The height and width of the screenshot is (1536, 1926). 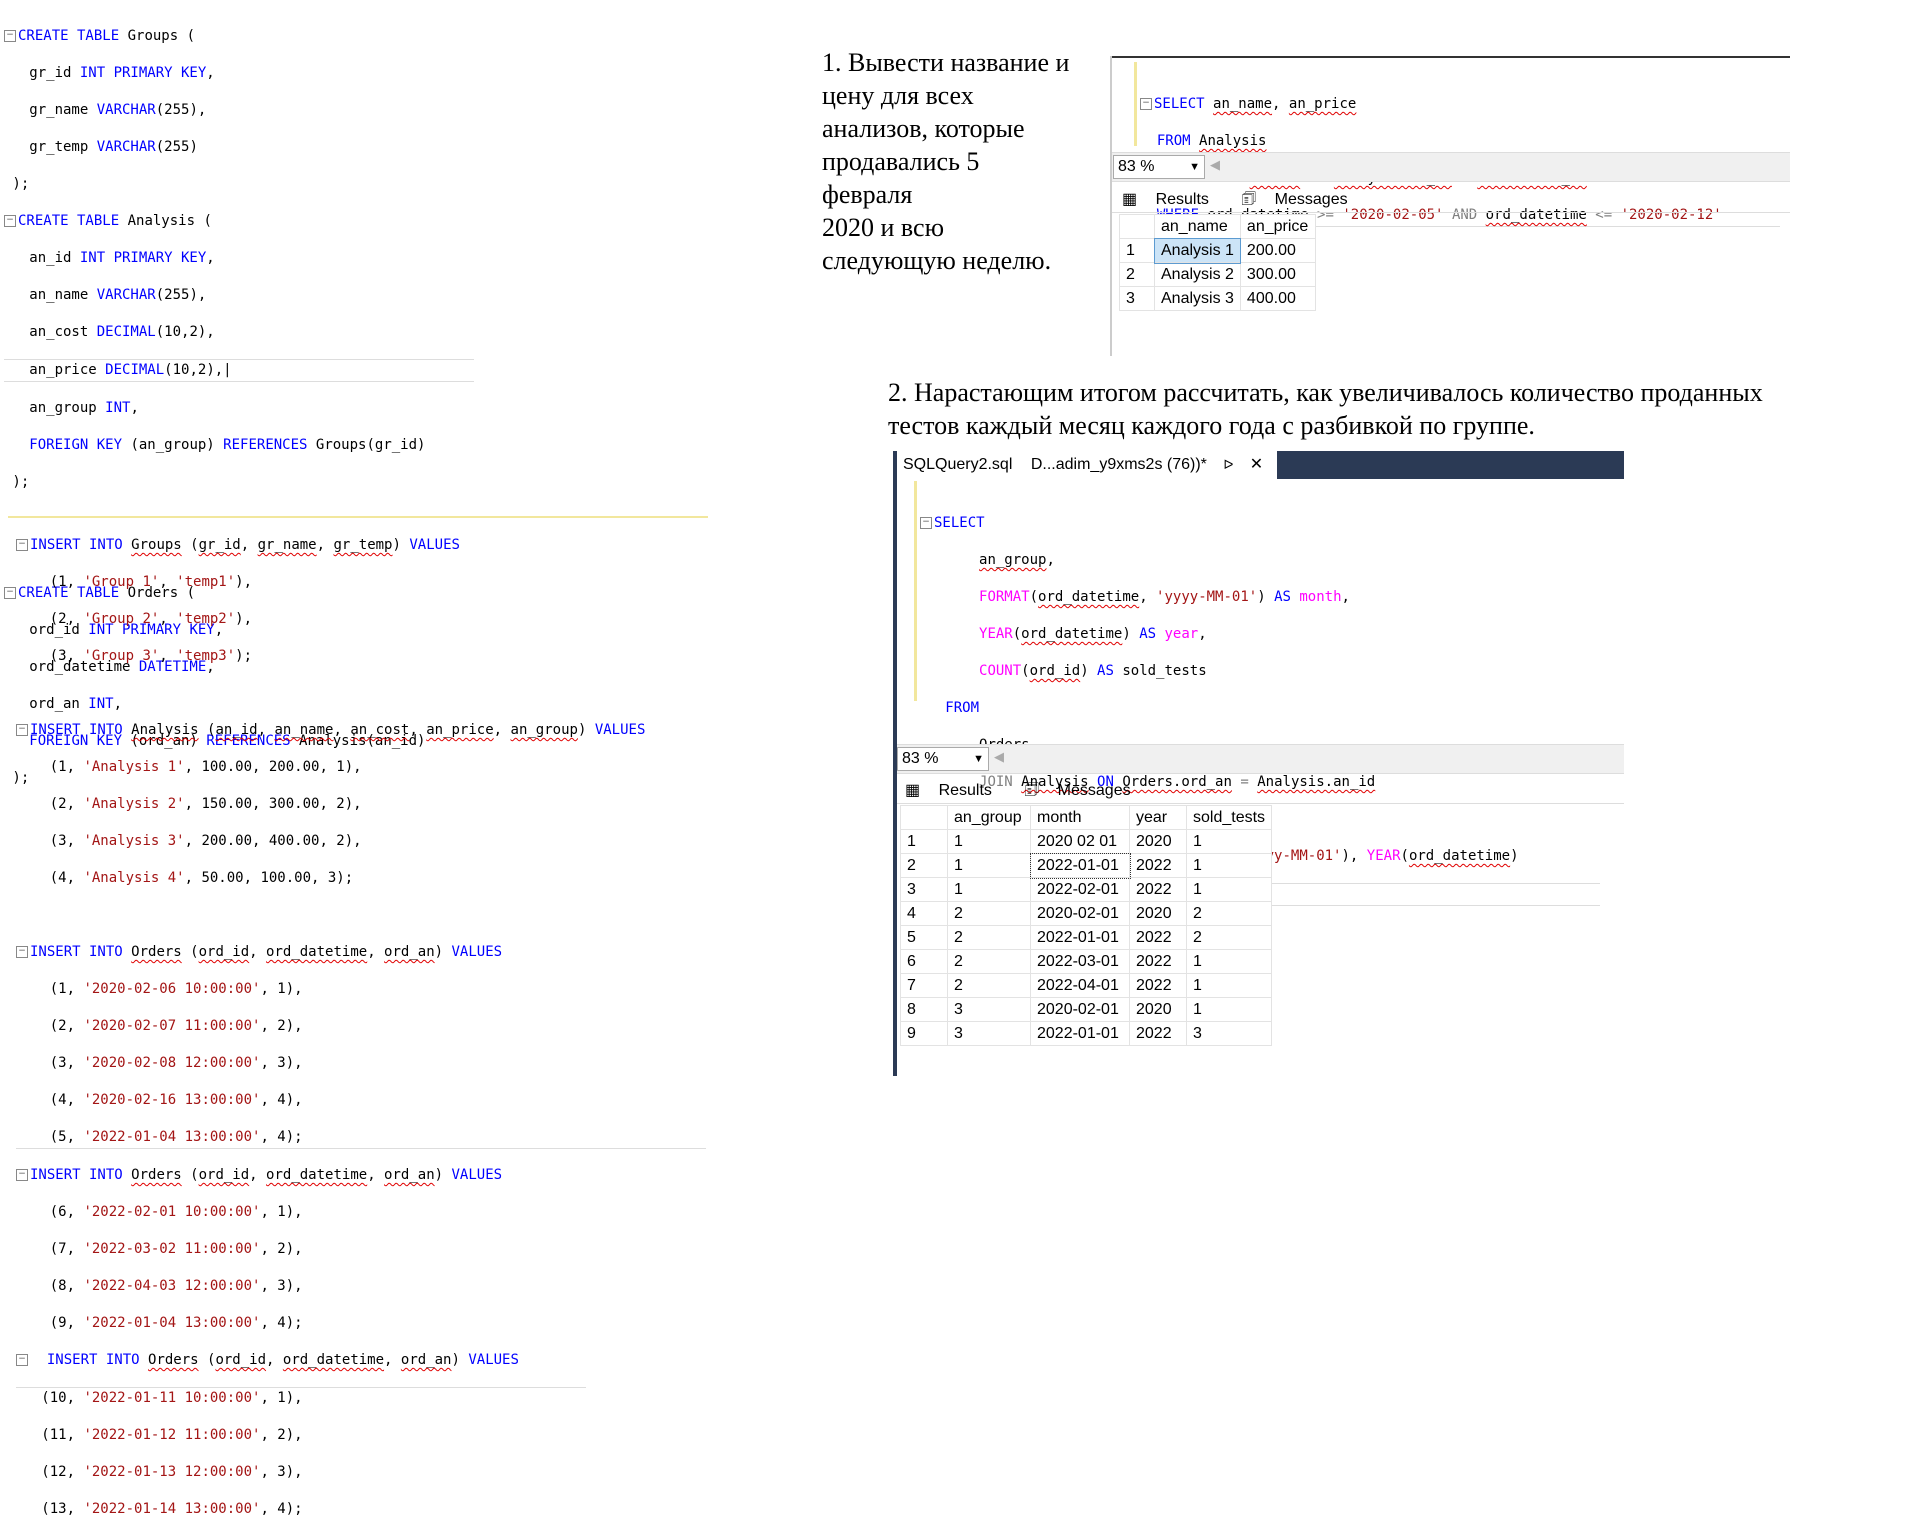 I want to click on row-number: 1, so click(x=924, y=841).